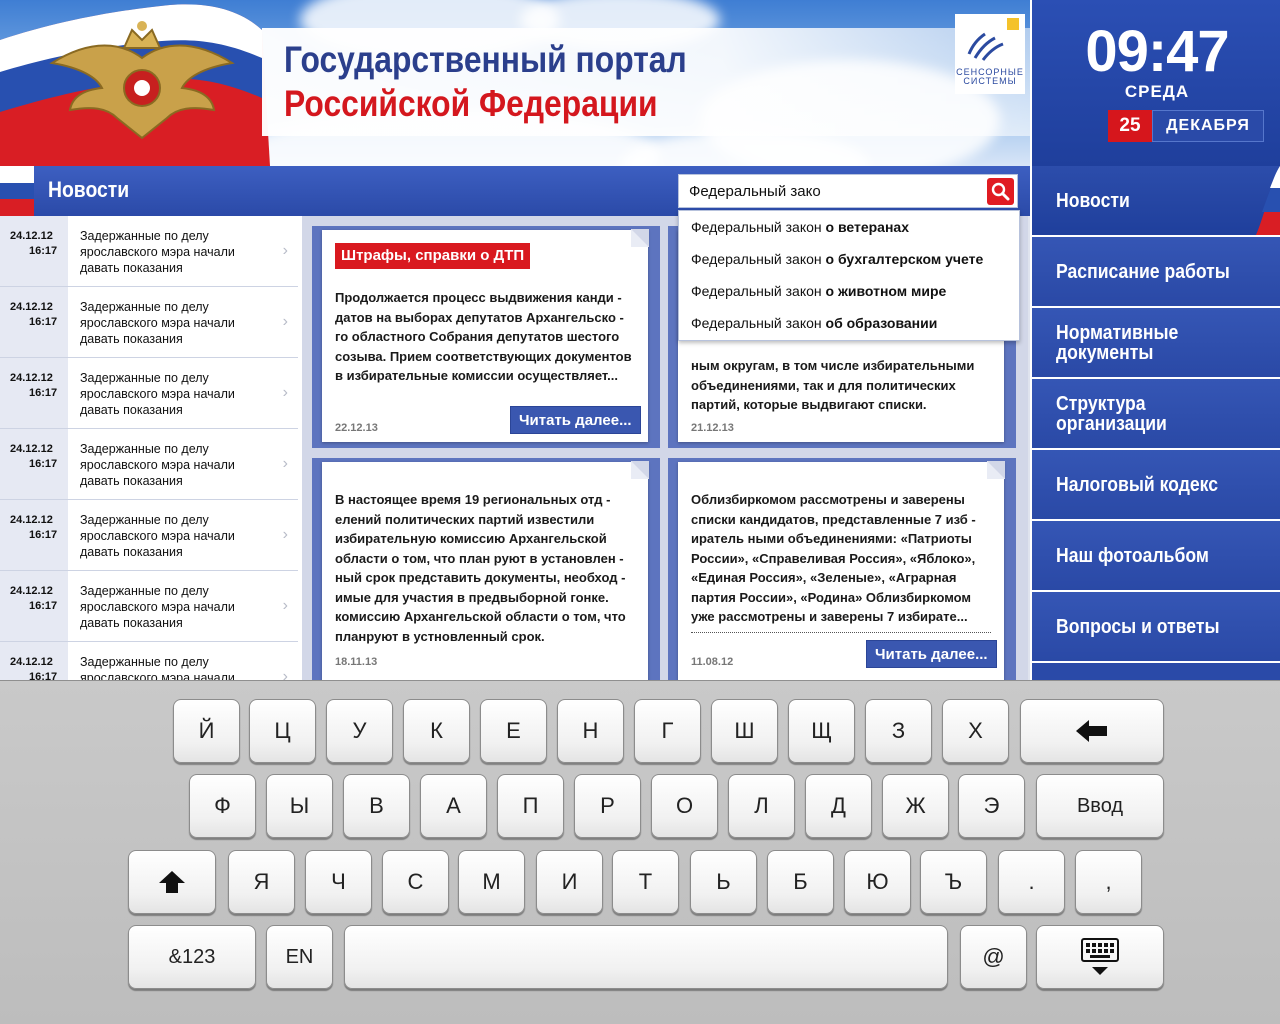  What do you see at coordinates (192, 957) in the screenshot?
I see `symbols-key: &123` at bounding box center [192, 957].